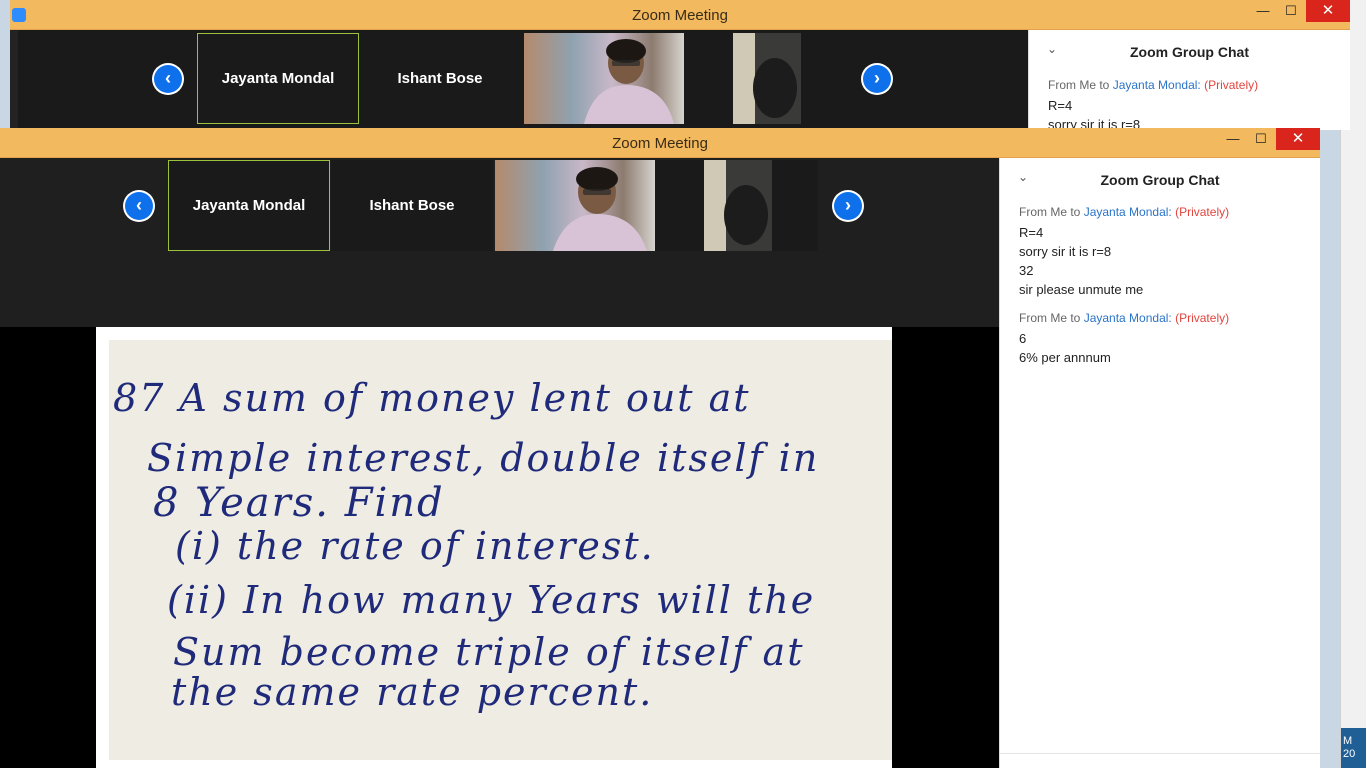 Image resolution: width=1366 pixels, height=768 pixels. I want to click on chat-message-line: 6% per annnum, so click(1065, 357).